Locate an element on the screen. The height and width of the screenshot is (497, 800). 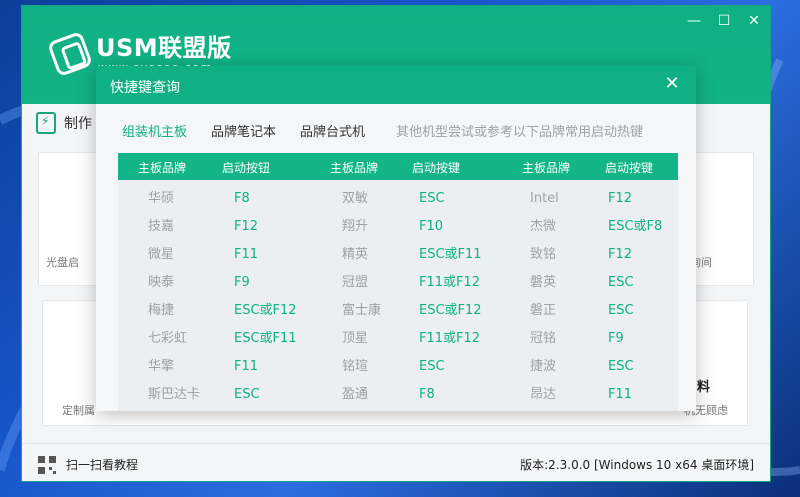
mode-tab: 制作 is located at coordinates (64, 123).